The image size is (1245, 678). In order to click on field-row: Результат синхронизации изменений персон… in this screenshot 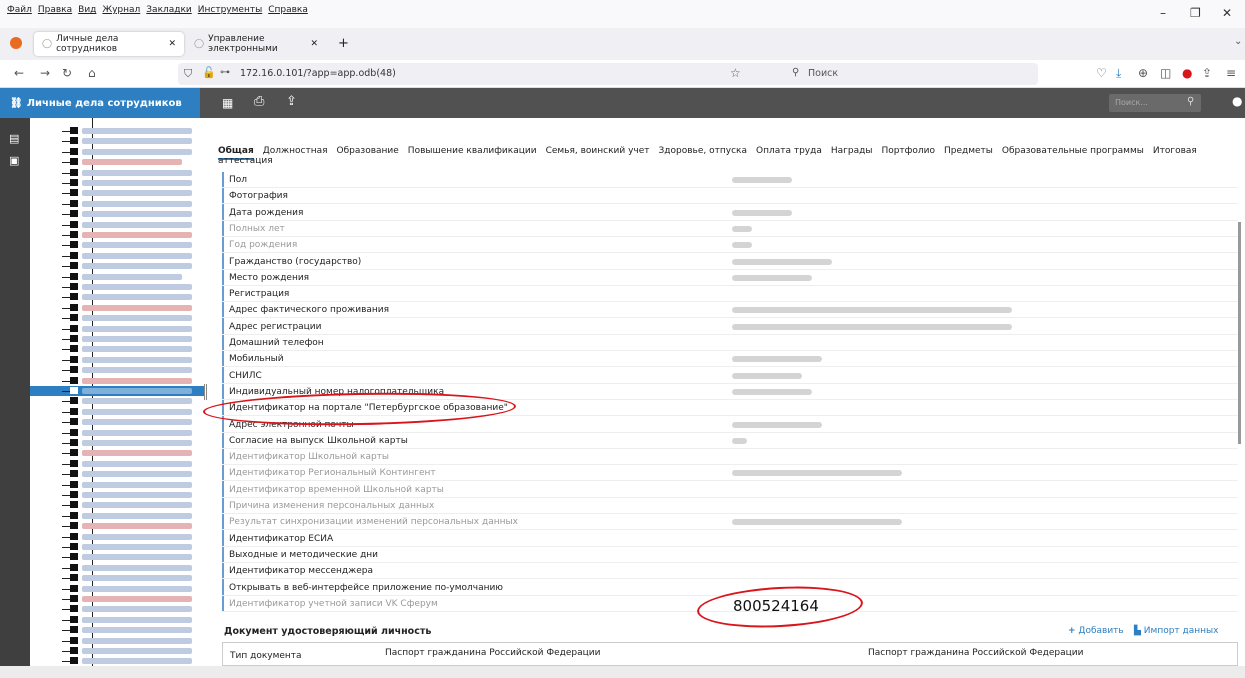, I will do `click(730, 522)`.